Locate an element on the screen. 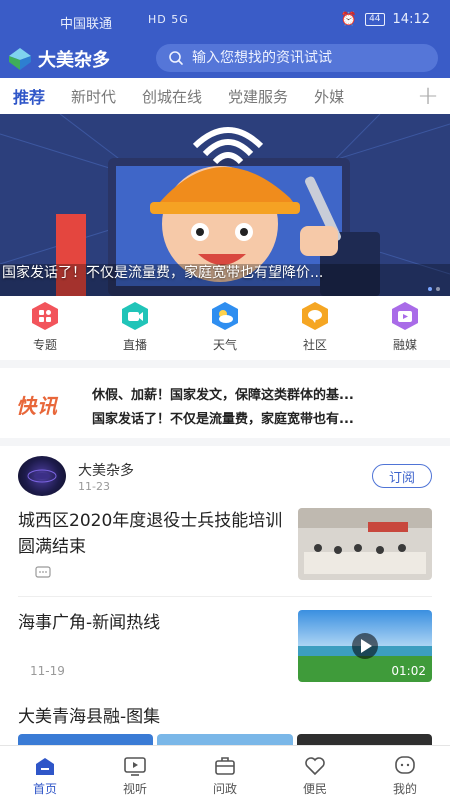 The image size is (450, 800). subscribe-button: 订阅 is located at coordinates (402, 476).